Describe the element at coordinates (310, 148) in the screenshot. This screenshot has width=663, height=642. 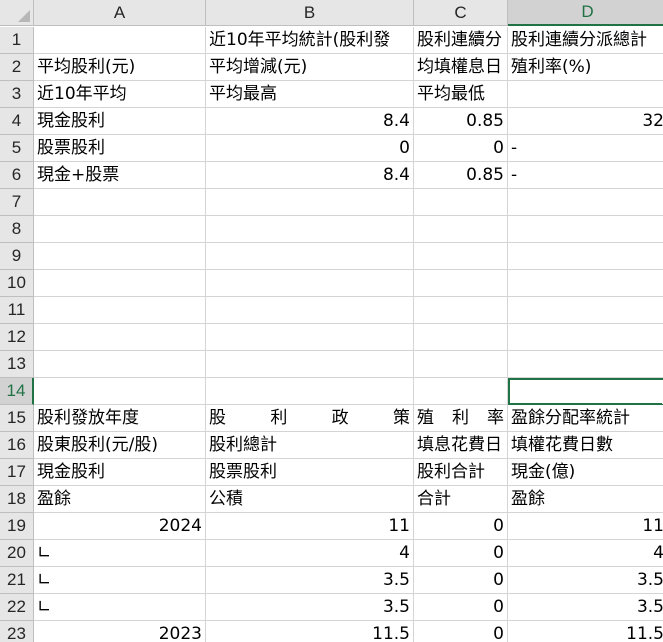
I see `cell-b5: 0` at that location.